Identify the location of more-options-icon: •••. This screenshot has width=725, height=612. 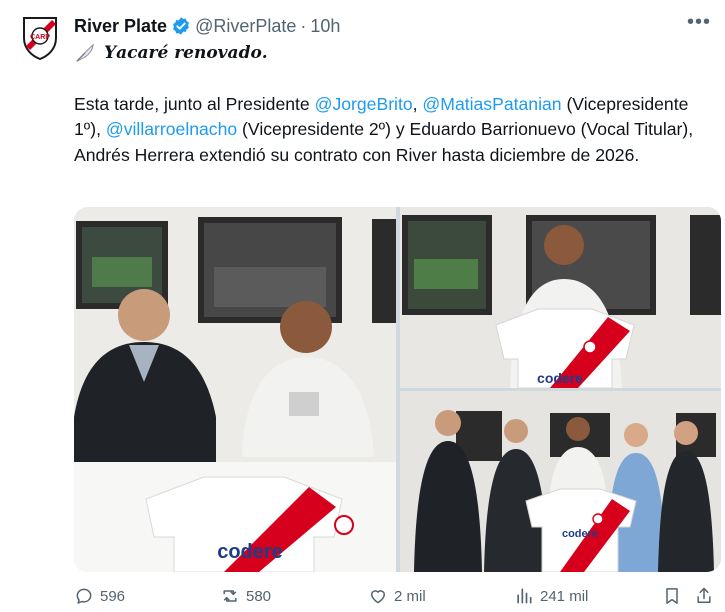
(699, 22).